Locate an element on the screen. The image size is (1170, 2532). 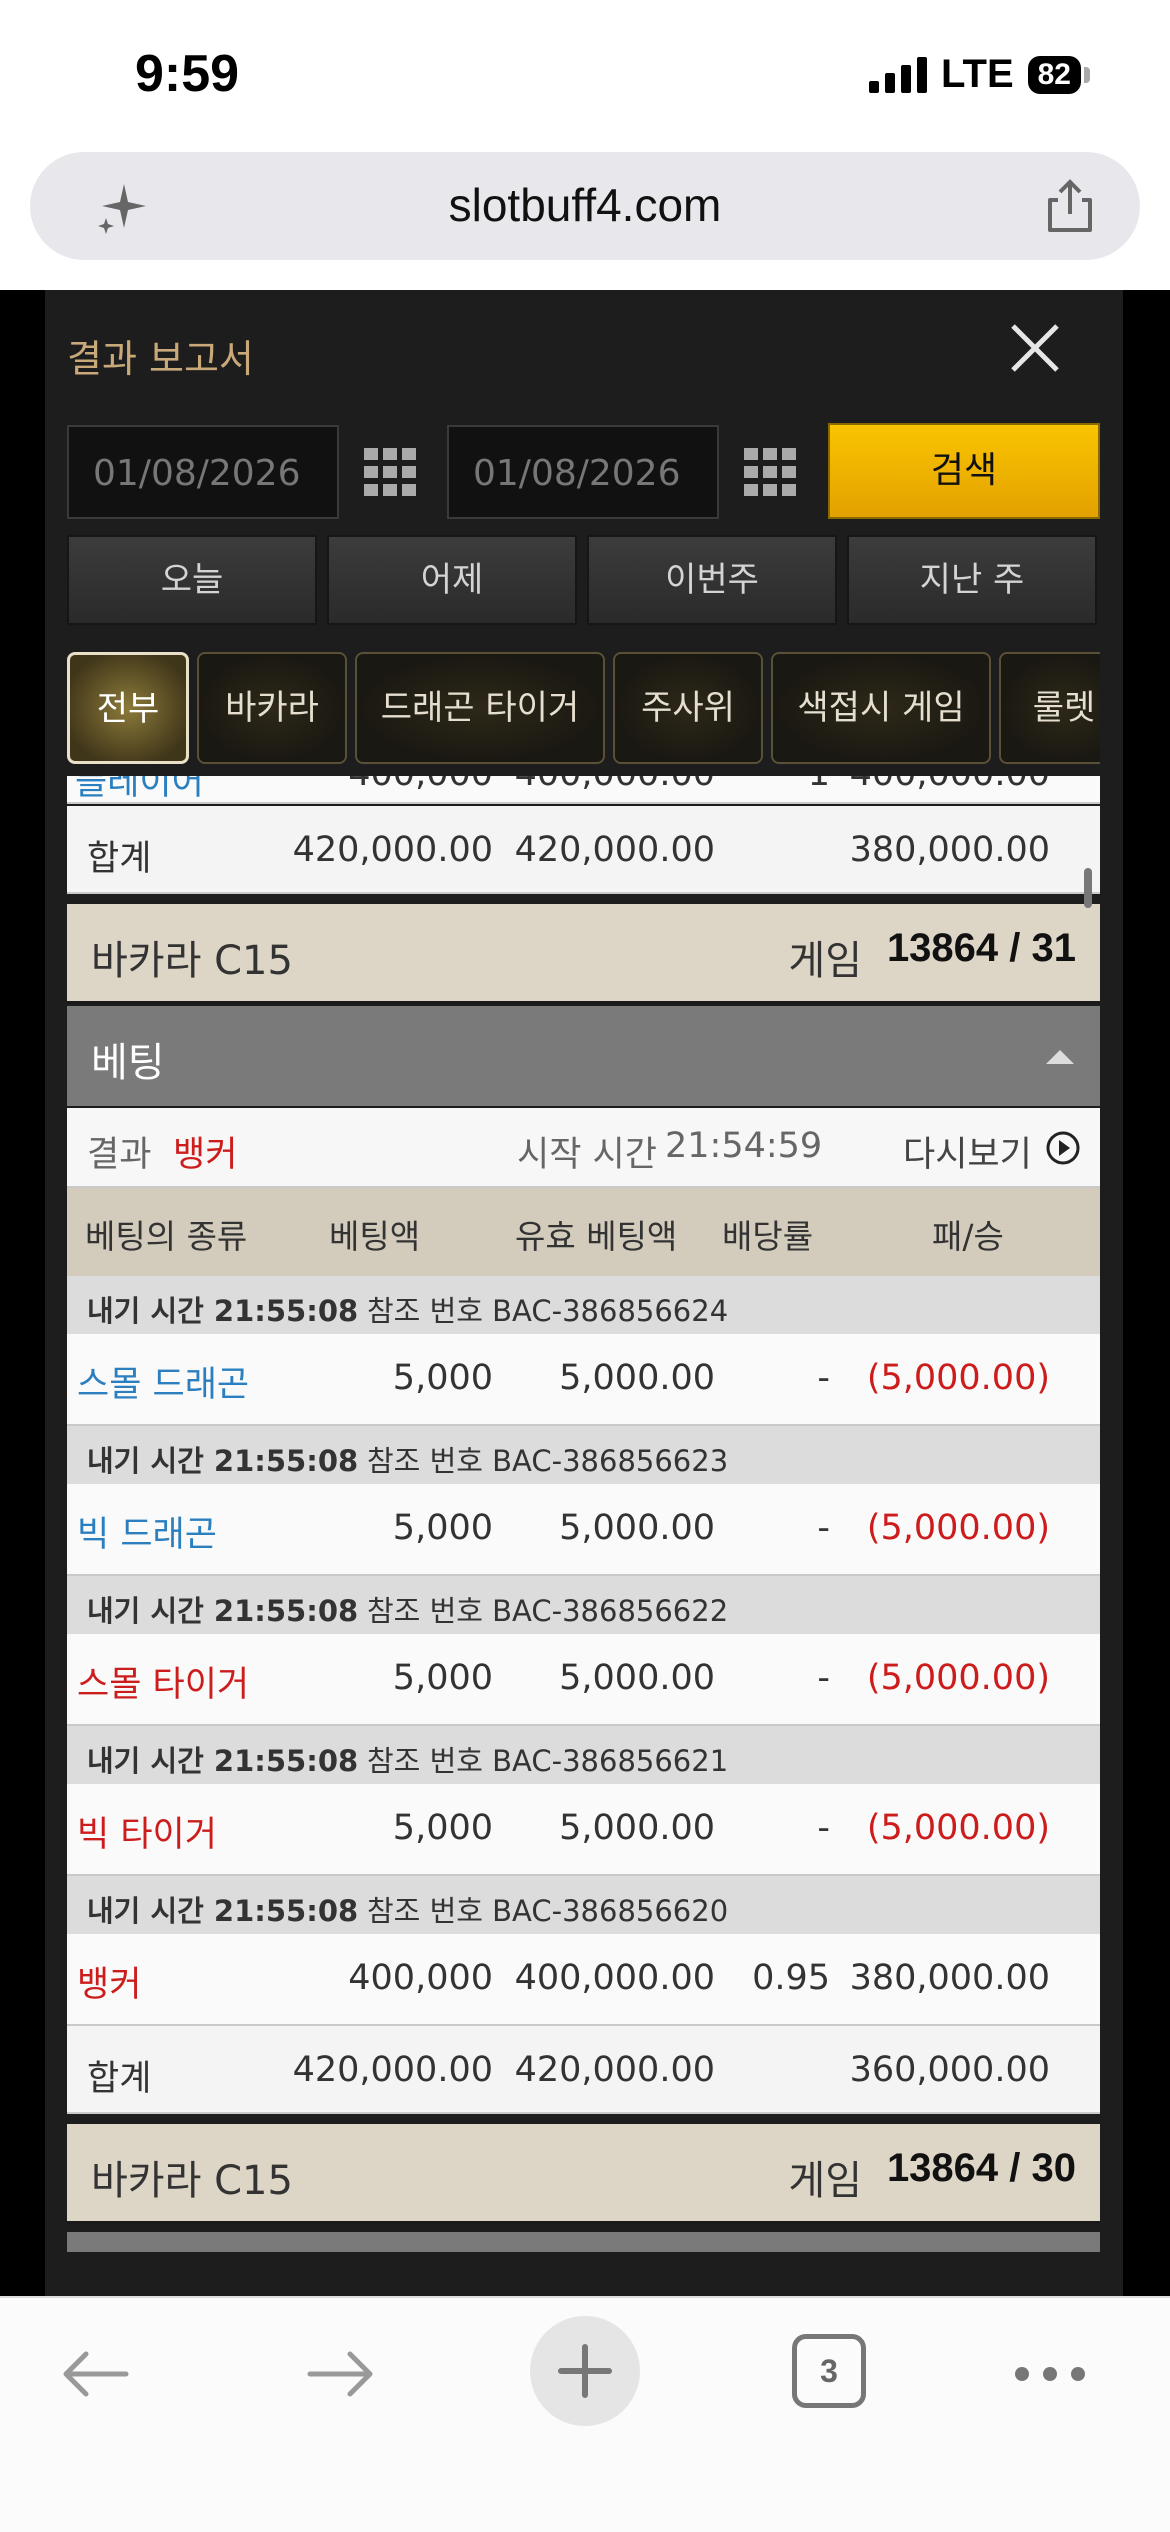
table-row: 스몰 타이거 5,000 5,000.00 - (5,000.00) is located at coordinates (583, 1680).